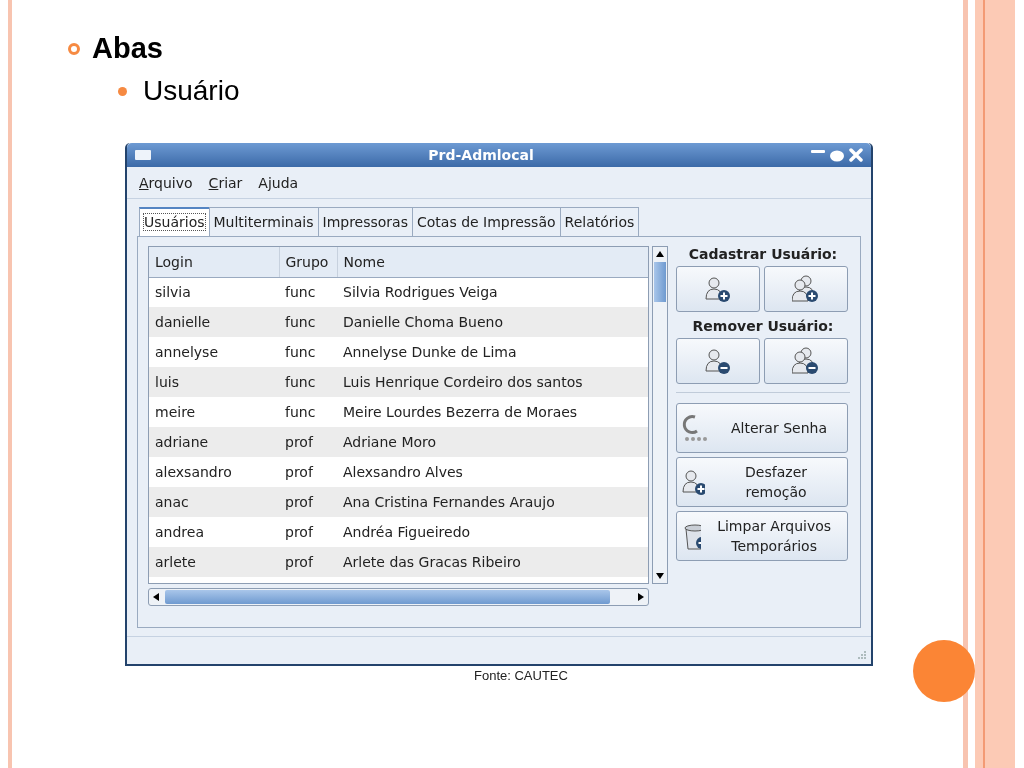 The image size is (1024, 768). Describe the element at coordinates (492, 472) in the screenshot. I see `table-cell: Alexsandro Alves` at that location.